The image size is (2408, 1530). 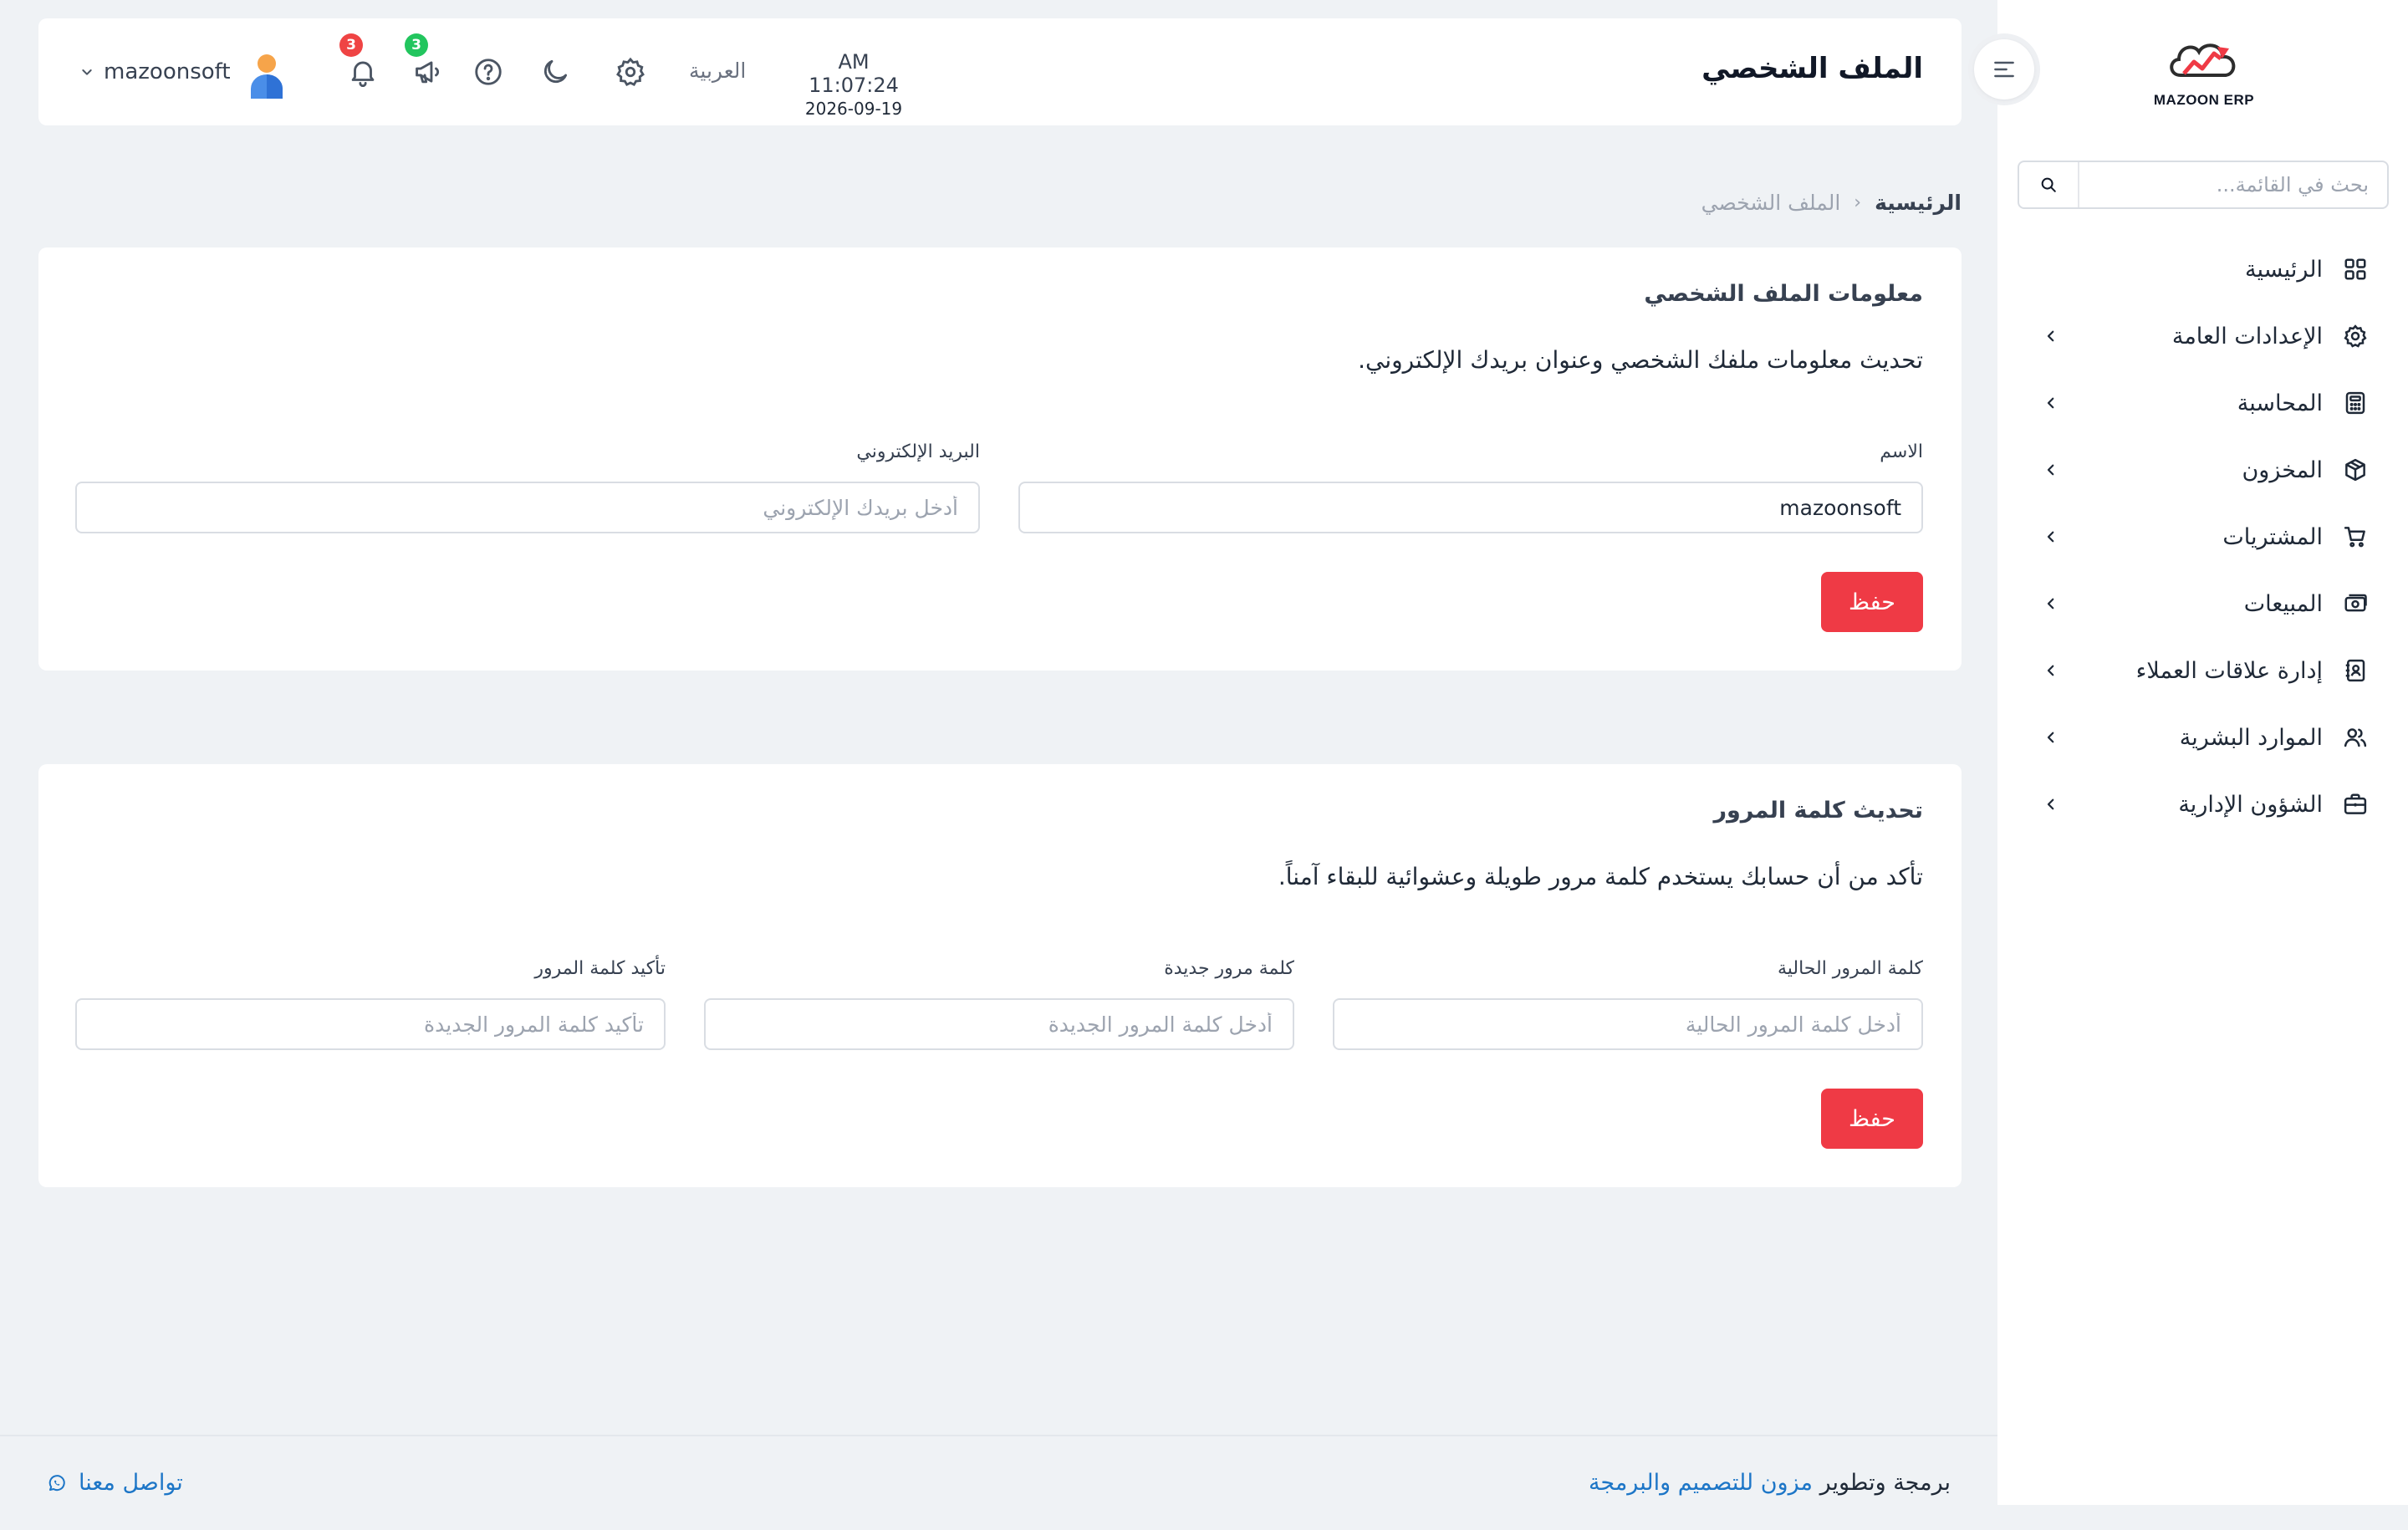 What do you see at coordinates (2202, 604) in the screenshot?
I see `sidebar-item-sales: المبيعات` at bounding box center [2202, 604].